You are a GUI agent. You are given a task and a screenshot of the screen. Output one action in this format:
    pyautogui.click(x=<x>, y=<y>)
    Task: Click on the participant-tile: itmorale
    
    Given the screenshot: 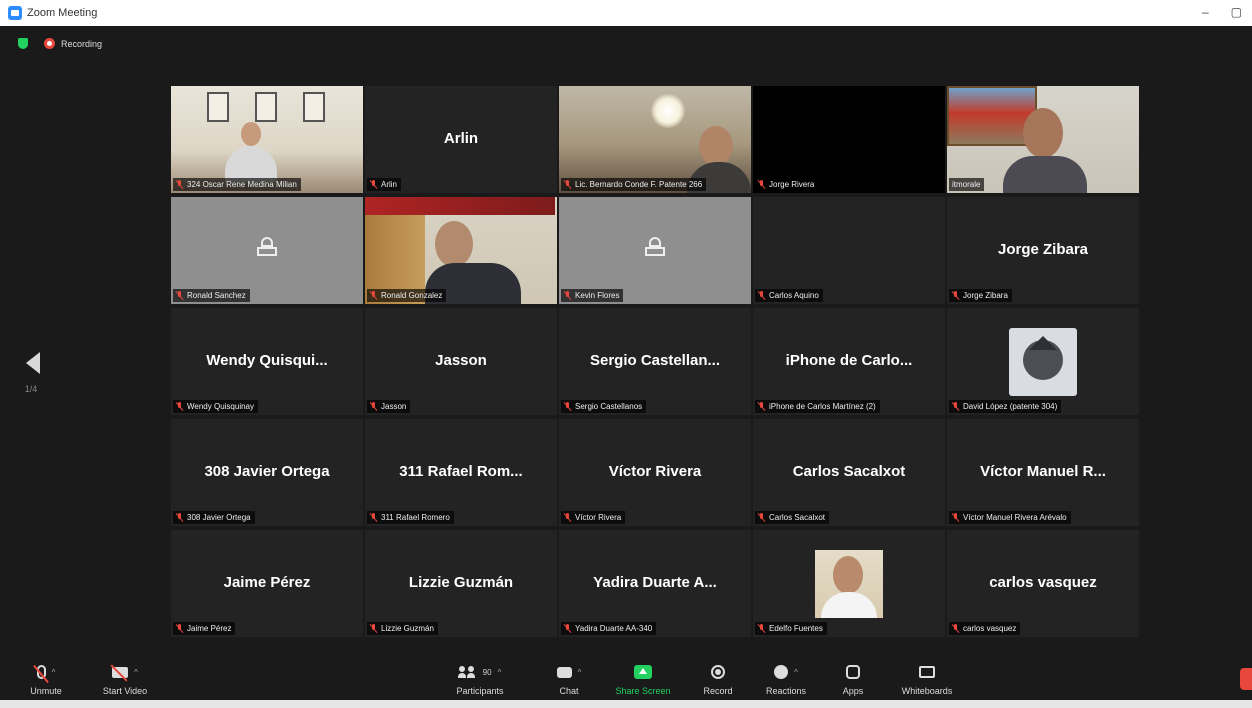 What is the action you would take?
    pyautogui.click(x=1043, y=139)
    